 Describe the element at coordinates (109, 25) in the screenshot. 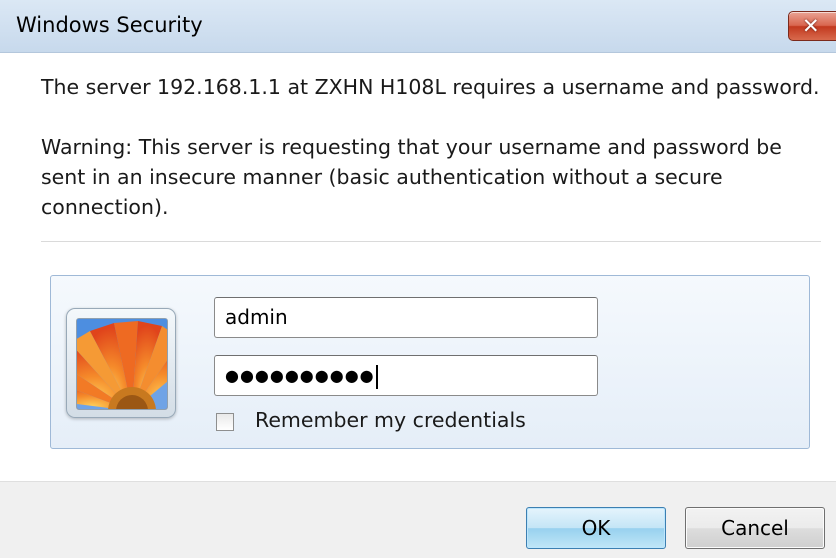

I see `window-title: Windows Security` at that location.